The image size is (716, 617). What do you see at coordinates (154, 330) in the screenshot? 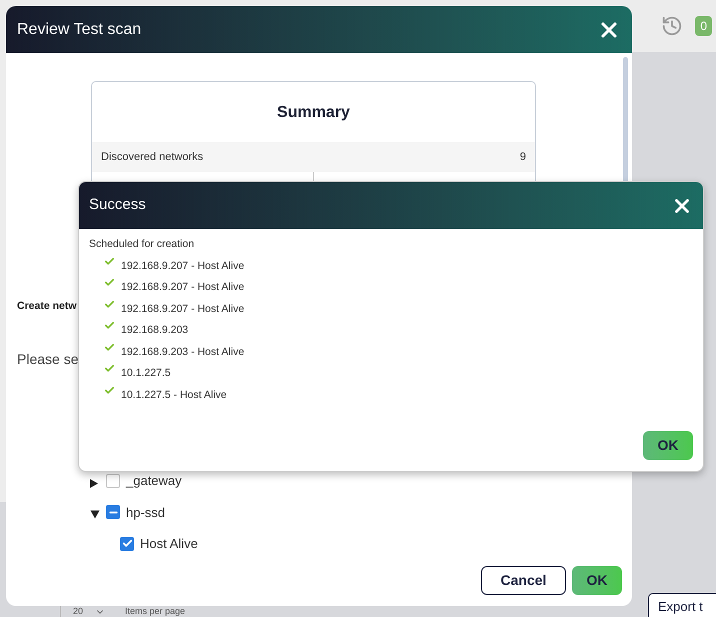
I see `list-item: 192.168.9.203` at bounding box center [154, 330].